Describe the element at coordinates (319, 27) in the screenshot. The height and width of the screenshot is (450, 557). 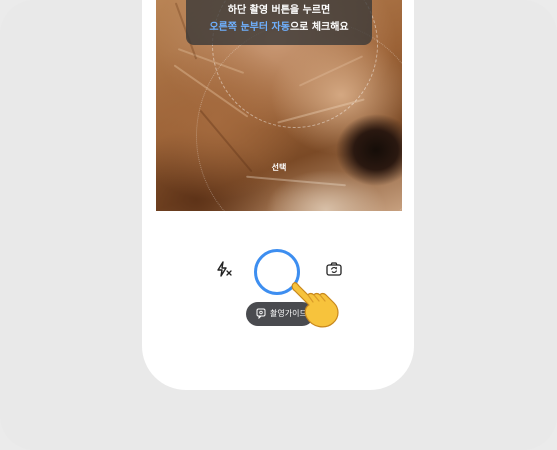
I see `instruction-rest: 으로 체크해요` at that location.